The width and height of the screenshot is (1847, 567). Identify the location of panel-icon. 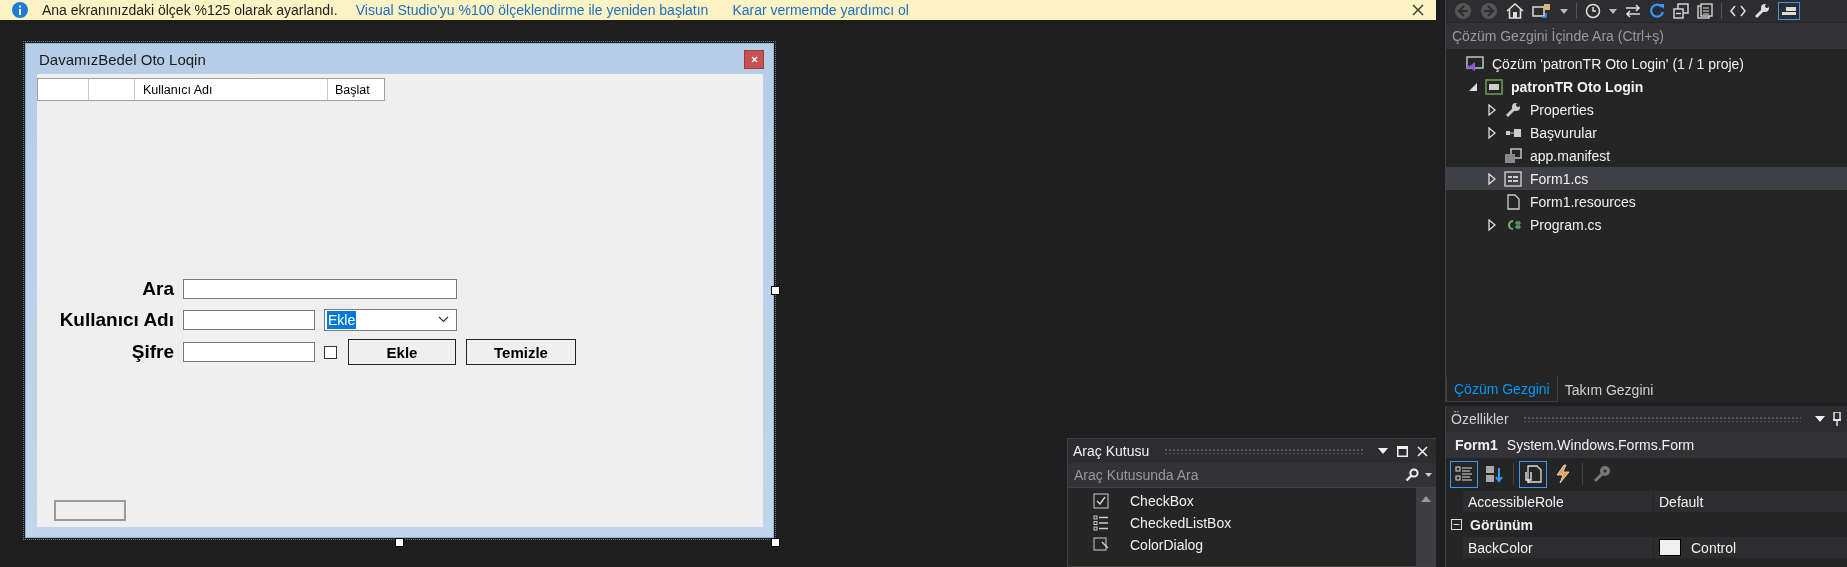
(1789, 11).